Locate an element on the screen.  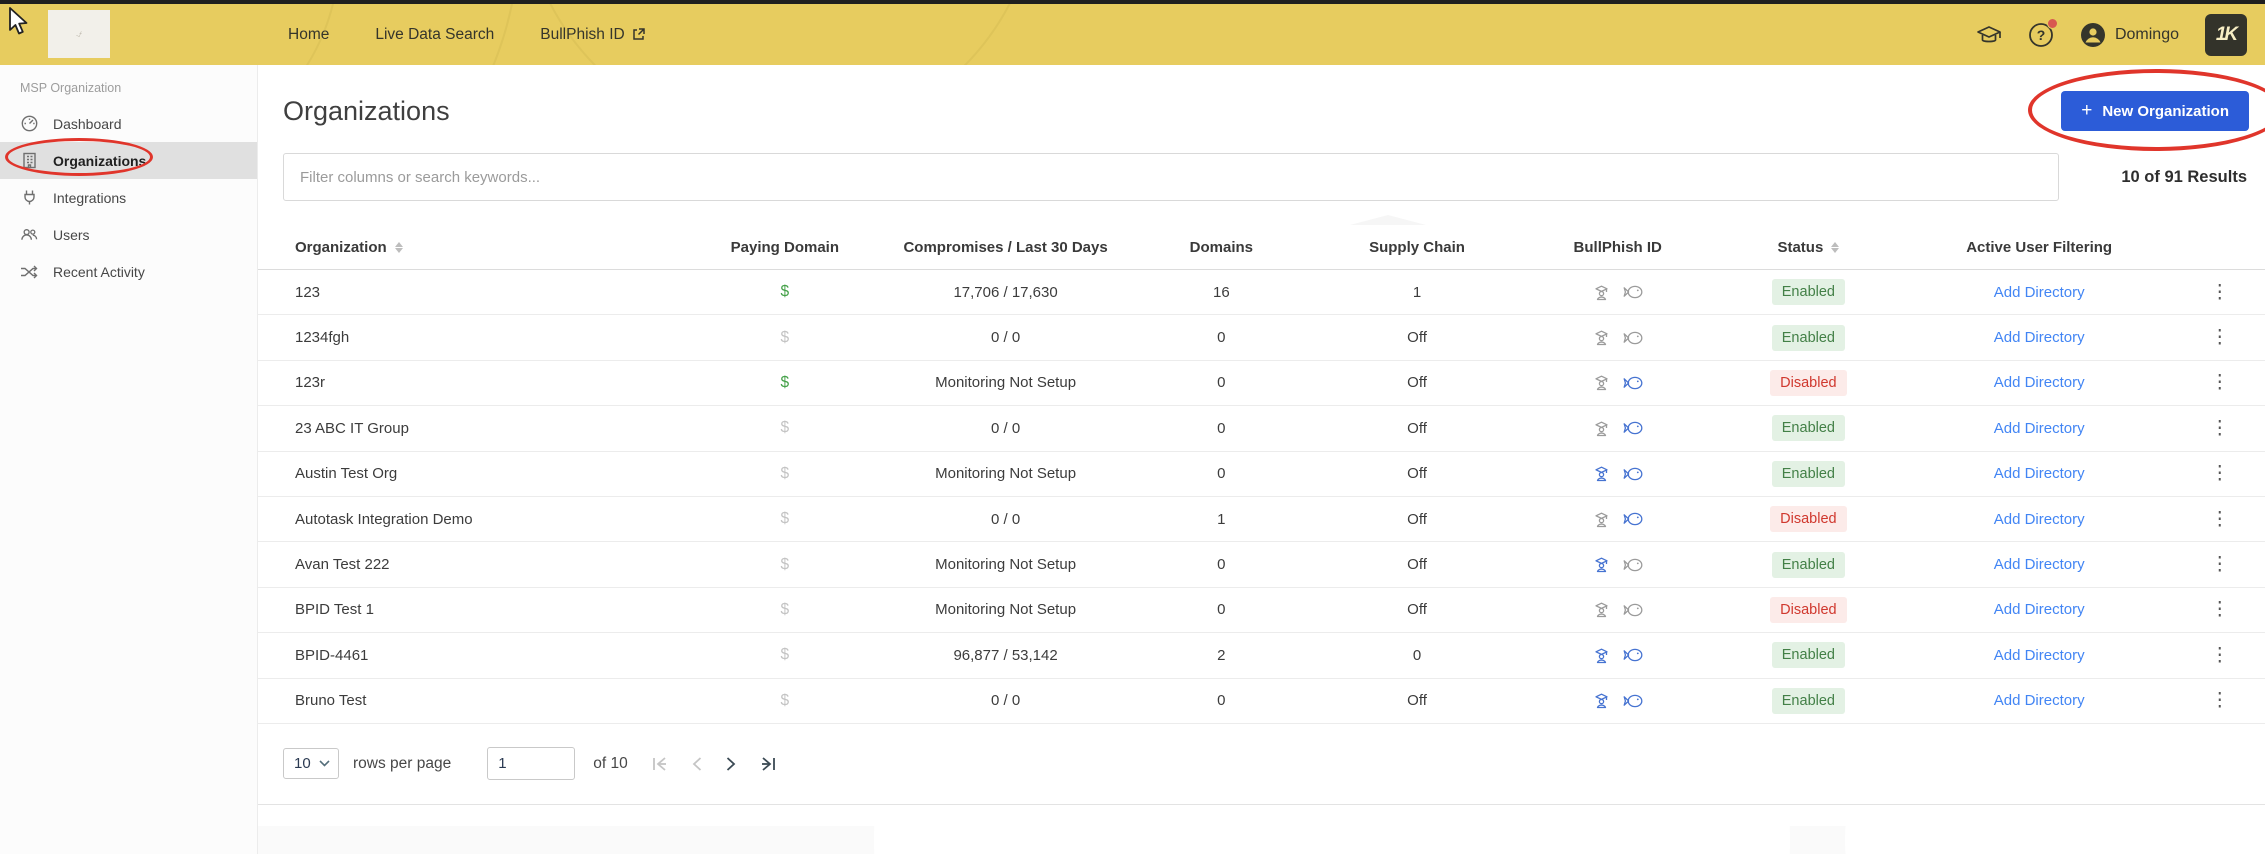
organization-name: Avan Test 222 is located at coordinates (474, 564).